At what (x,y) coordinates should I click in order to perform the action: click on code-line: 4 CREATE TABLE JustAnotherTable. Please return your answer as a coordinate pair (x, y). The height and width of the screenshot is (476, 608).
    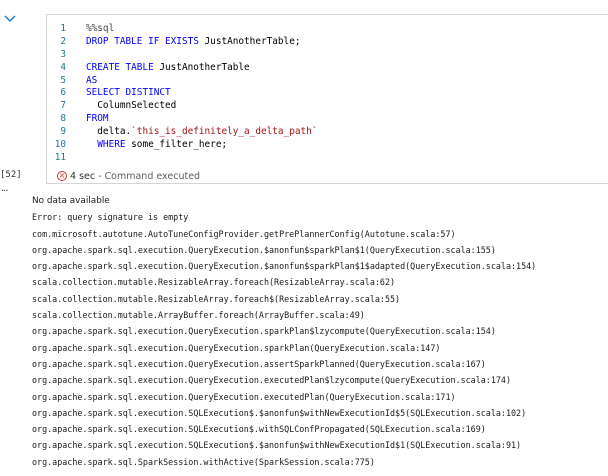
    Looking at the image, I should click on (182, 68).